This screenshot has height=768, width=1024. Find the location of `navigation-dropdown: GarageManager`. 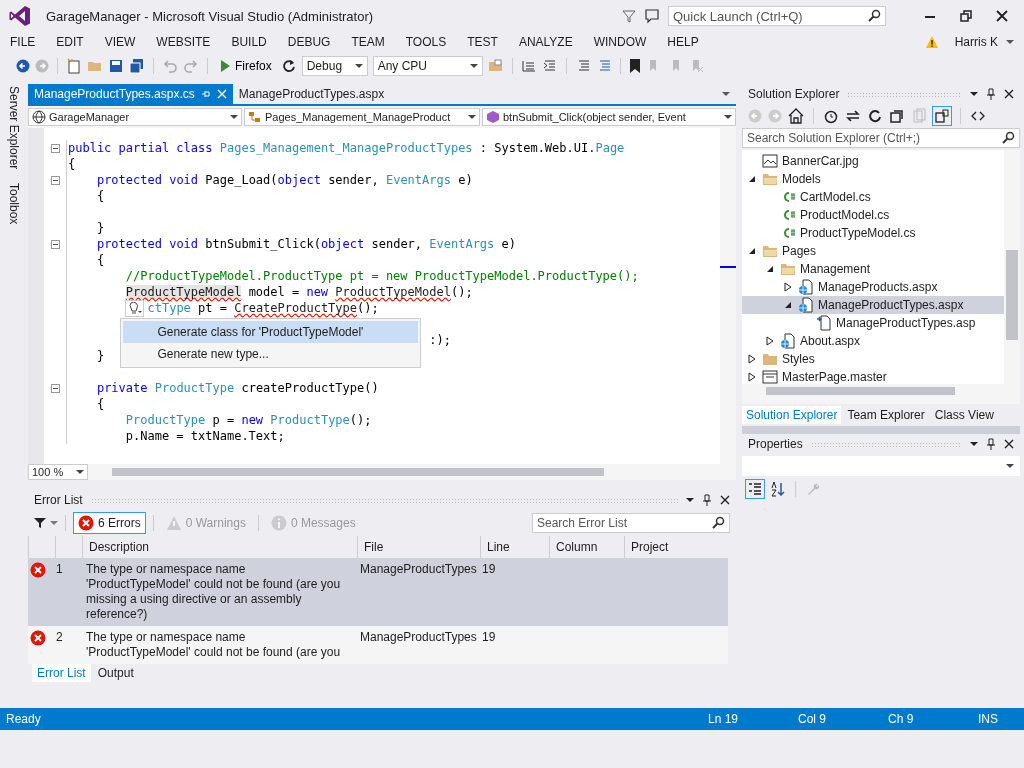

navigation-dropdown: GarageManager is located at coordinates (135, 117).